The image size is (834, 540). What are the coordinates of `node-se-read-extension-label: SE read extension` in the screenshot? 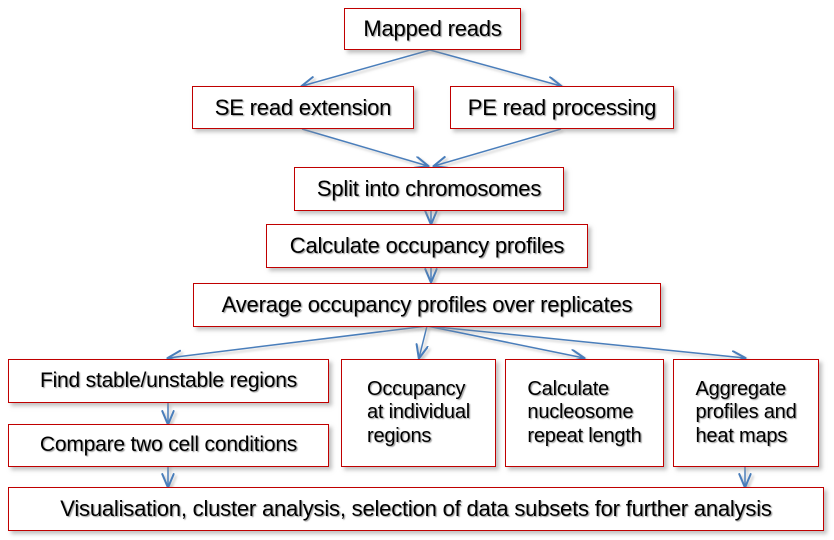 It's located at (303, 107).